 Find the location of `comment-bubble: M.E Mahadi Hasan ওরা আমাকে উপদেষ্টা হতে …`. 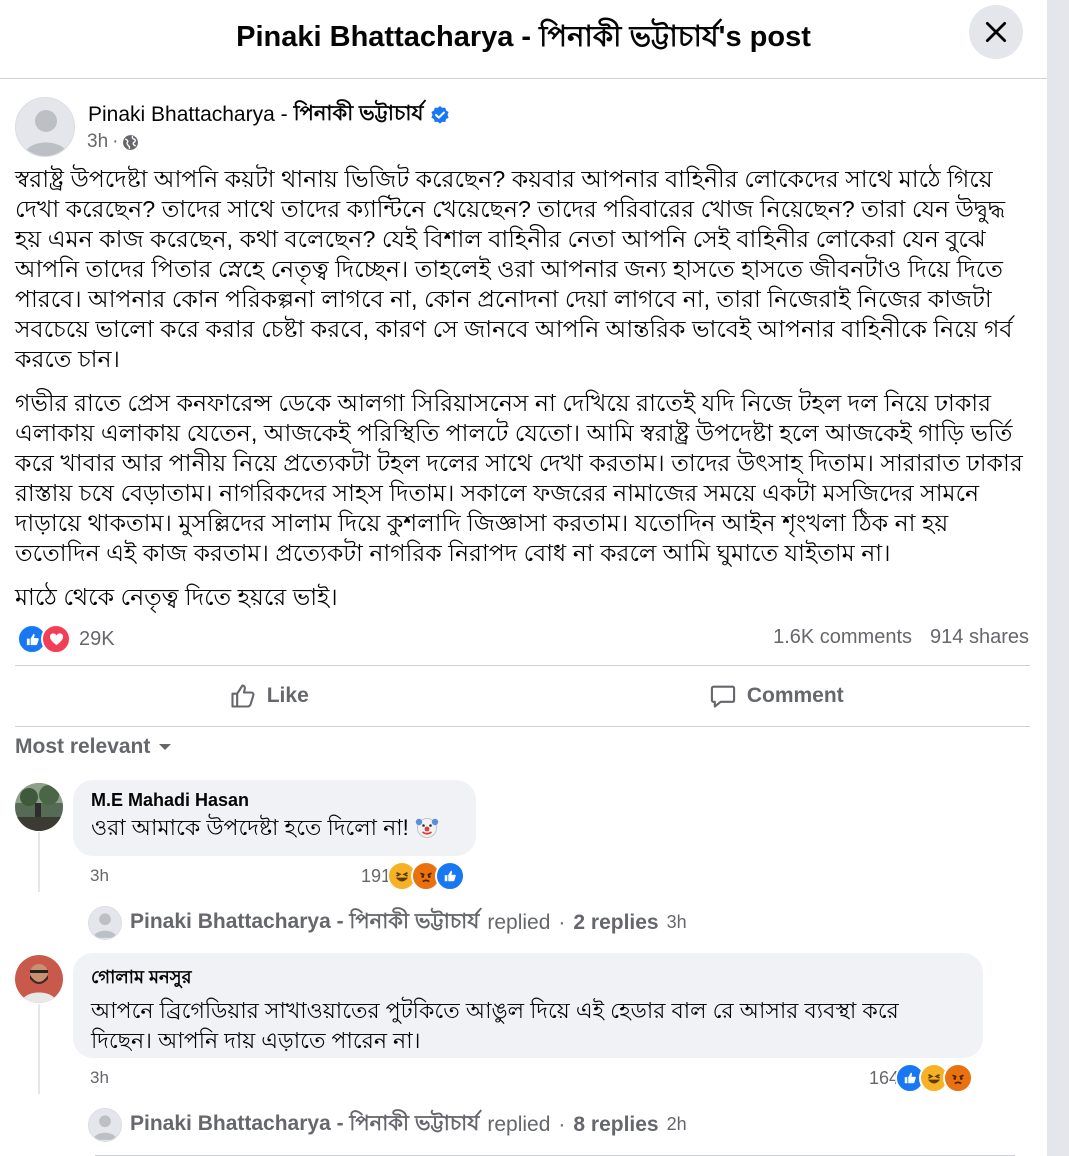

comment-bubble: M.E Mahadi Hasan ওরা আমাকে উপদেষ্টা হতে … is located at coordinates (274, 818).